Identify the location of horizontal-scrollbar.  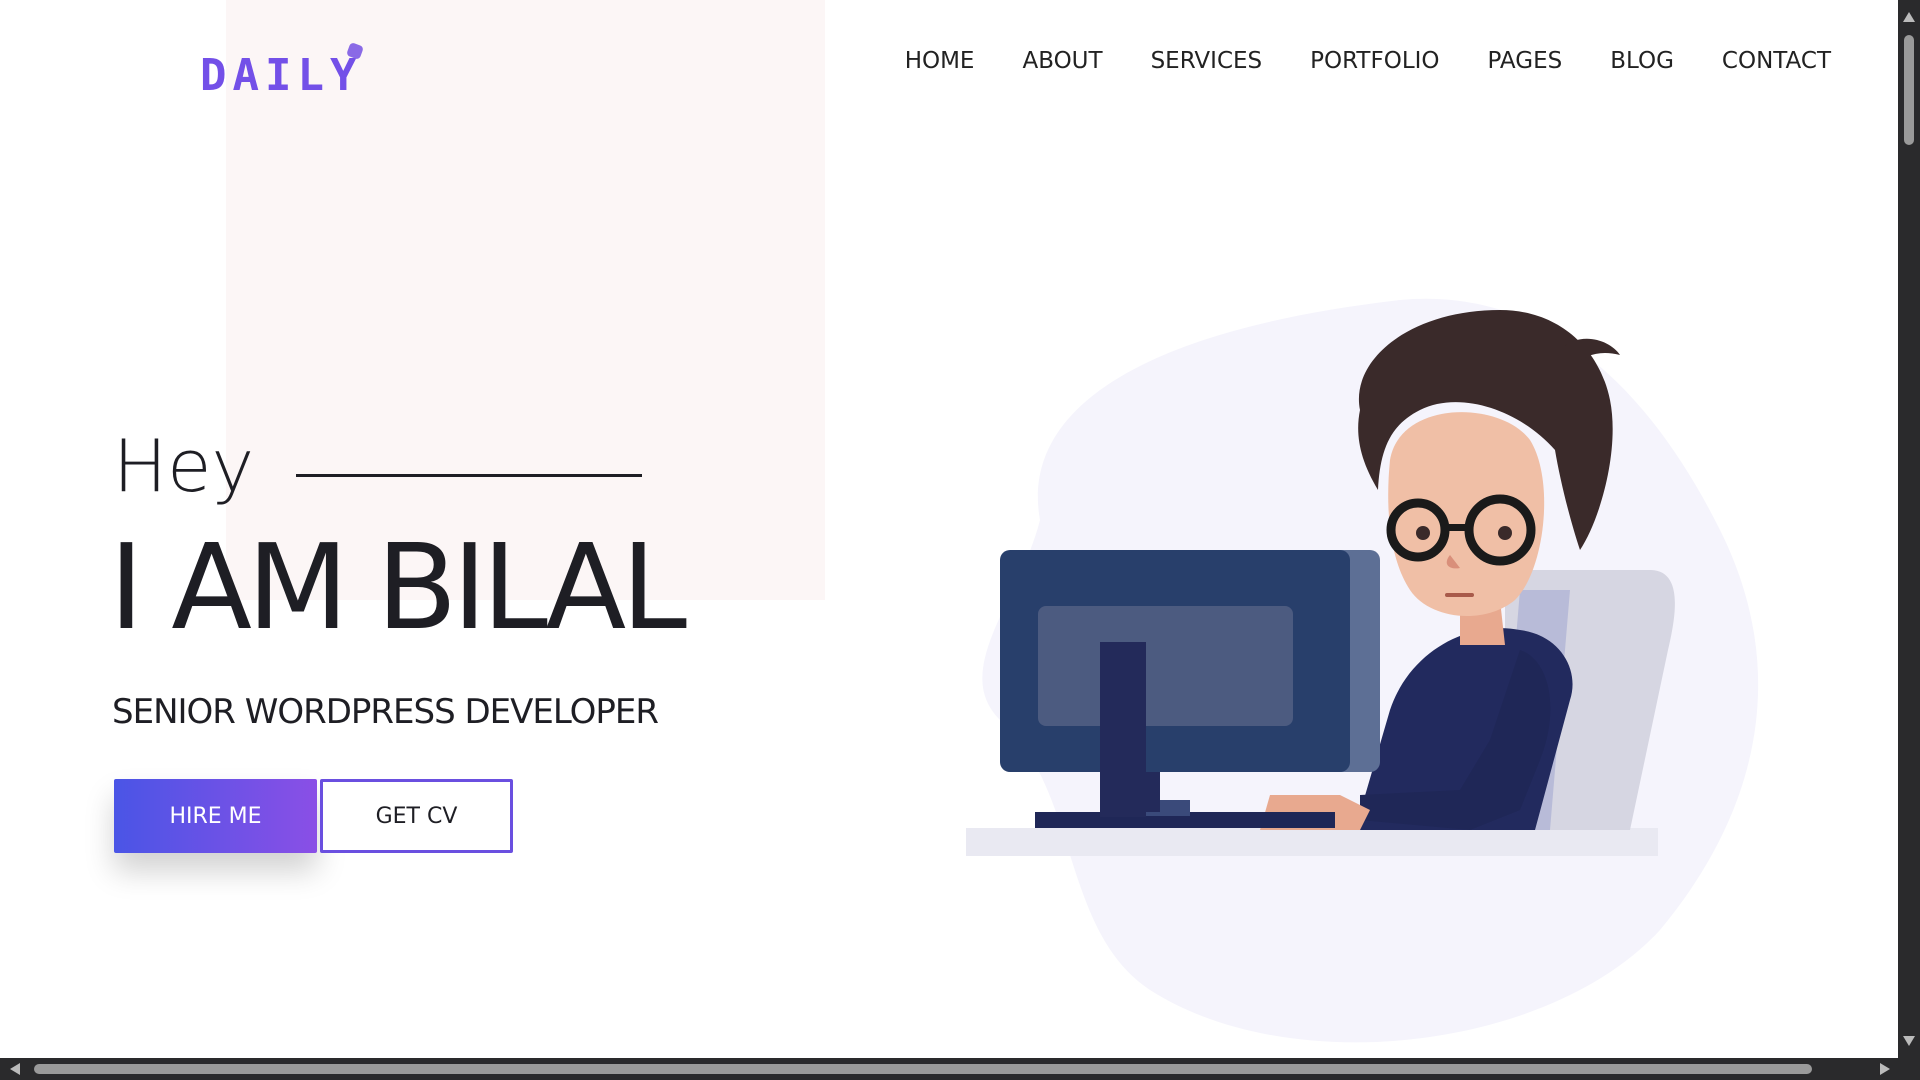
(960, 1069).